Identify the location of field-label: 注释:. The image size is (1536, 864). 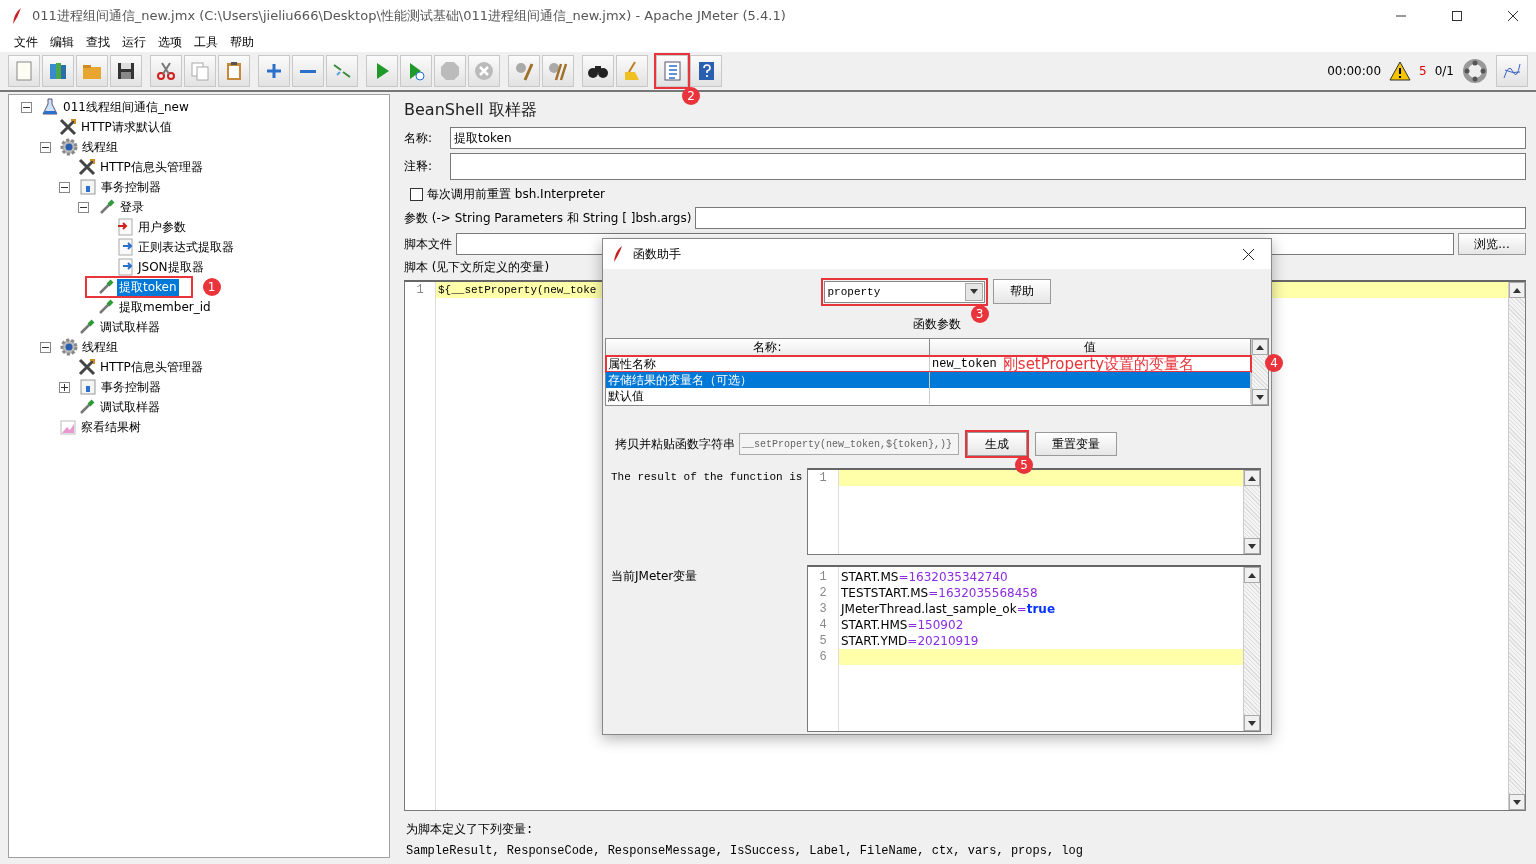
(419, 166).